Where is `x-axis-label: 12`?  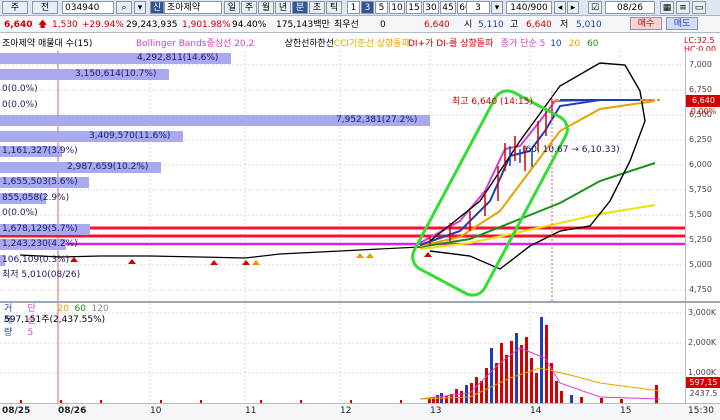 x-axis-label: 12 is located at coordinates (346, 411).